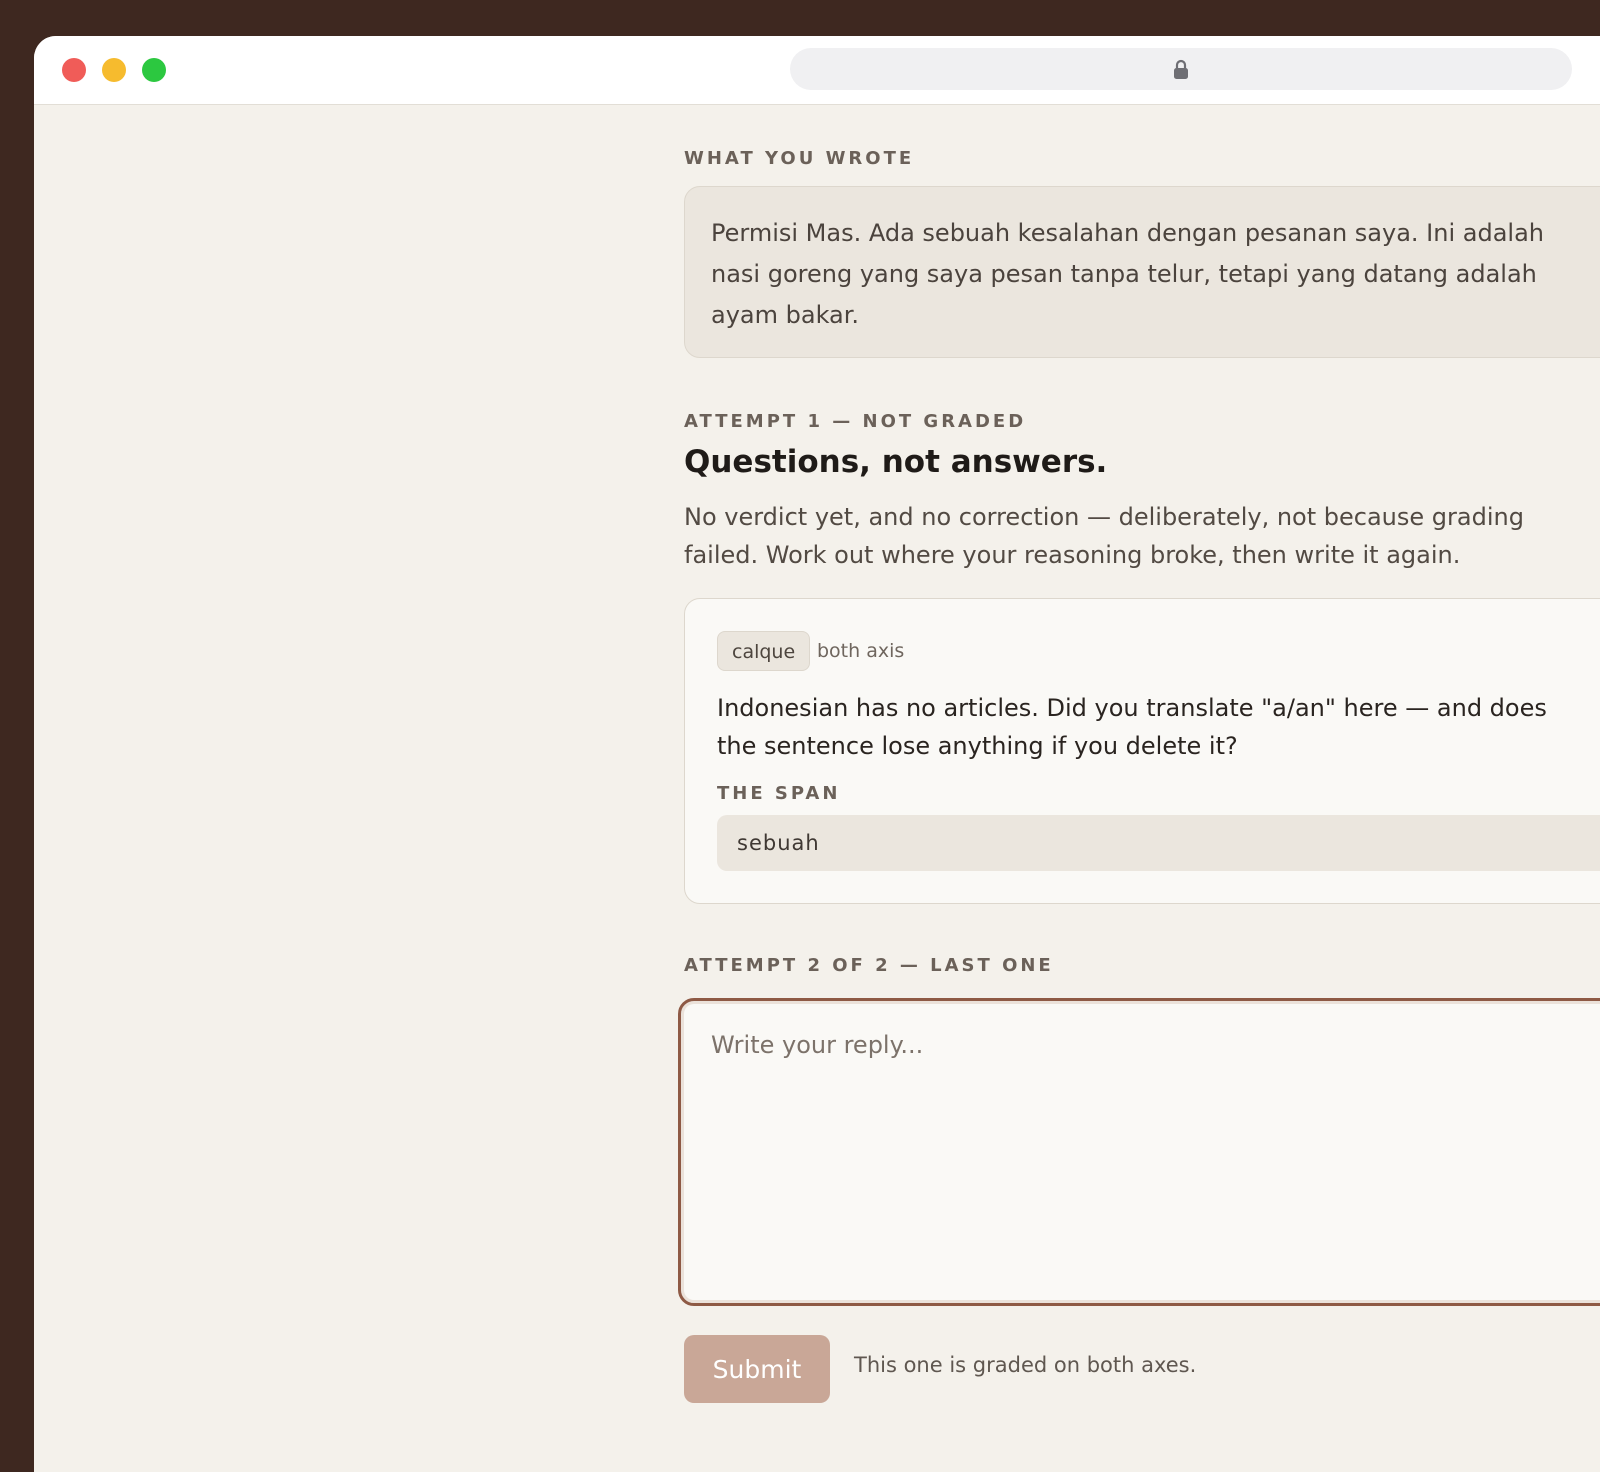  Describe the element at coordinates (757, 1369) in the screenshot. I see `submit-button: Submit` at that location.